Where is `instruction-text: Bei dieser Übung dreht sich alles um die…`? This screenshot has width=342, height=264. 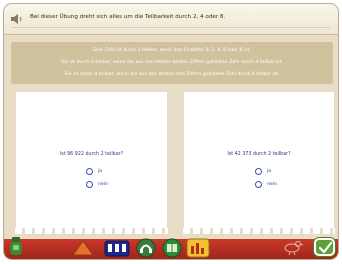
instruction-text: Bei dieser Übung dreht sich alles um die… is located at coordinates (128, 17).